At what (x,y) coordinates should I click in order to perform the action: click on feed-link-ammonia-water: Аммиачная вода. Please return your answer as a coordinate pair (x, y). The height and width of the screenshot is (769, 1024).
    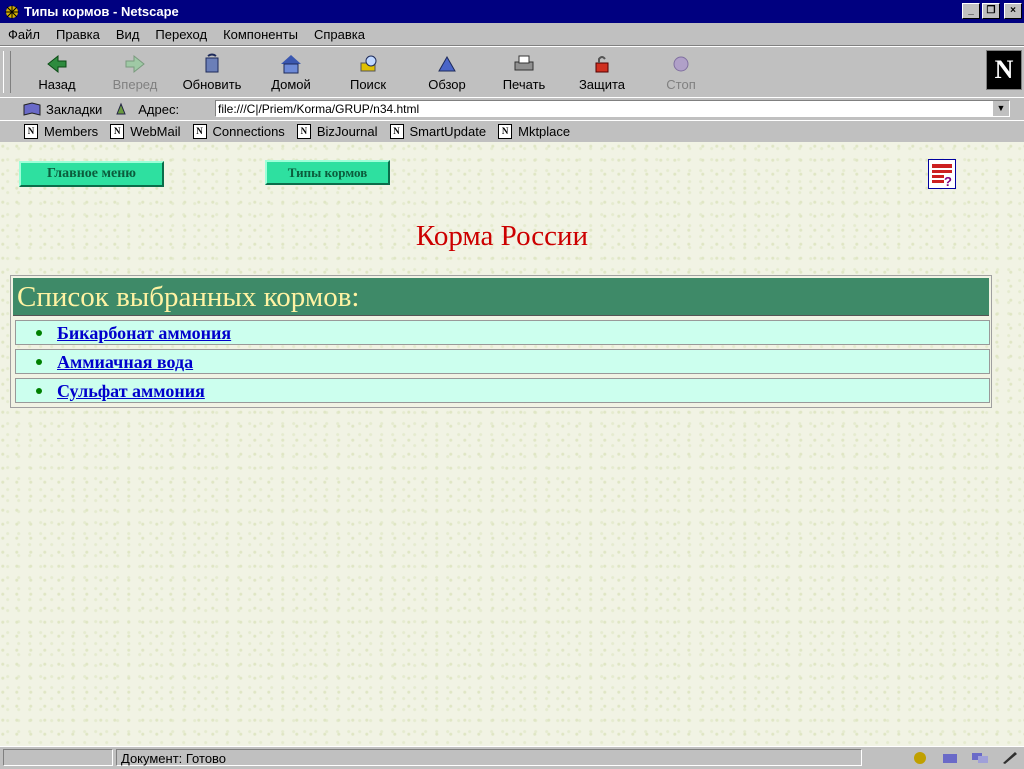
    Looking at the image, I should click on (125, 362).